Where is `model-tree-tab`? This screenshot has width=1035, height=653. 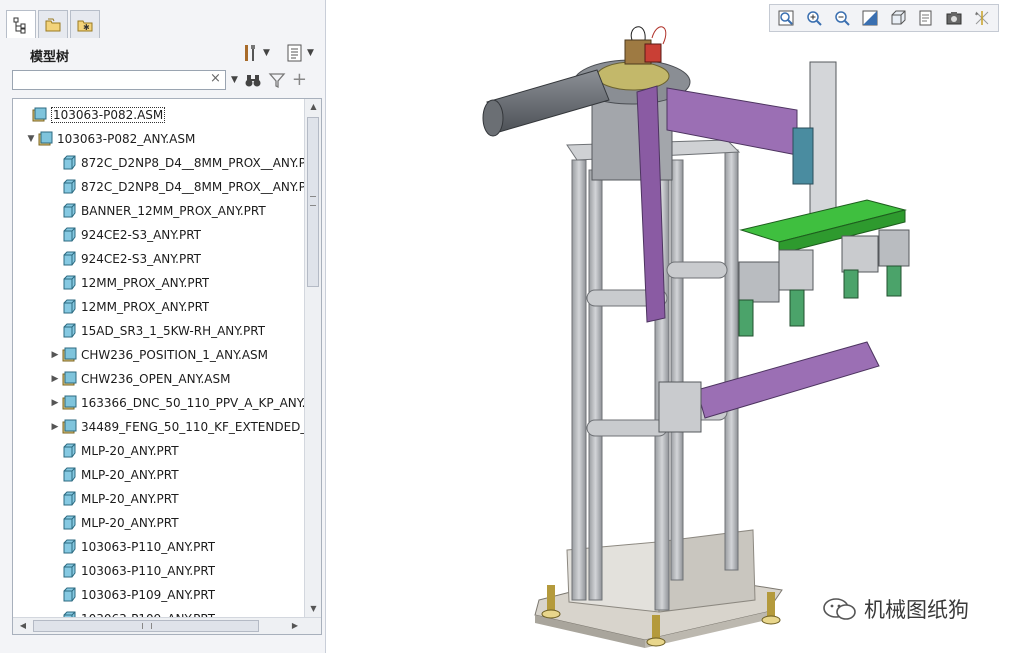
model-tree-tab is located at coordinates (21, 24).